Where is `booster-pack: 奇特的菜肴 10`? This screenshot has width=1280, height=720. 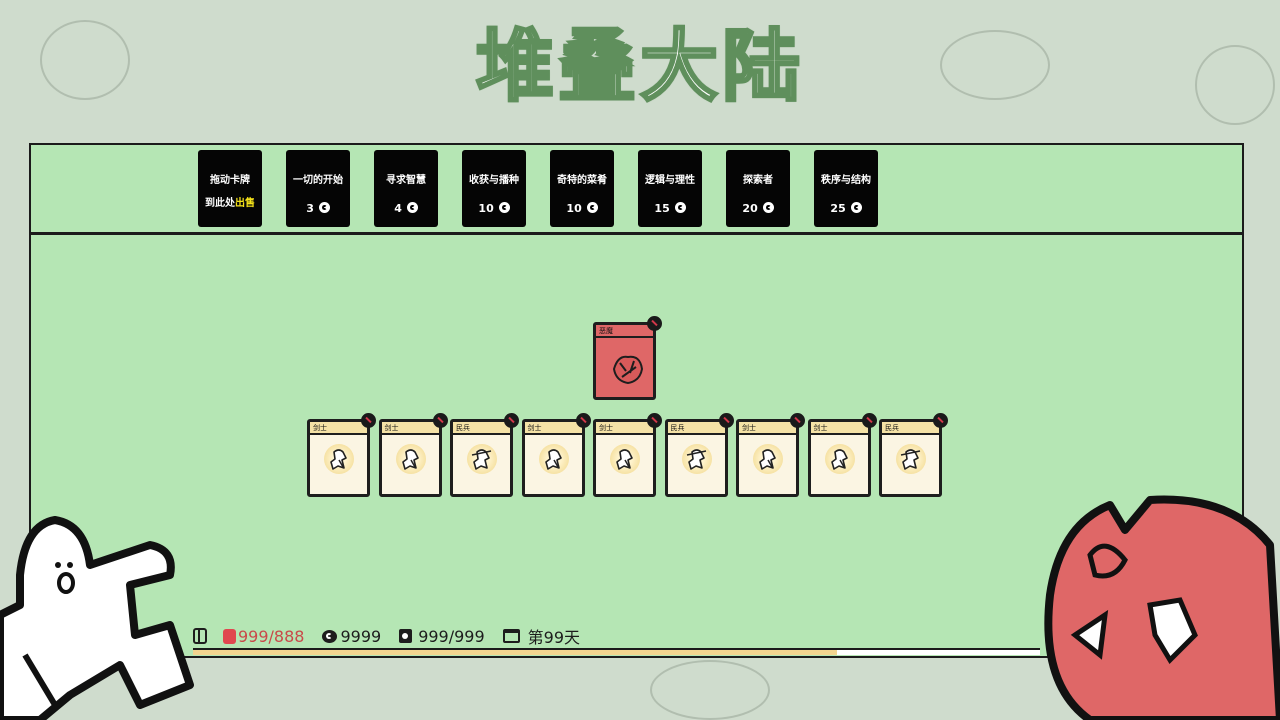
booster-pack: 奇特的菜肴 10 is located at coordinates (582, 188).